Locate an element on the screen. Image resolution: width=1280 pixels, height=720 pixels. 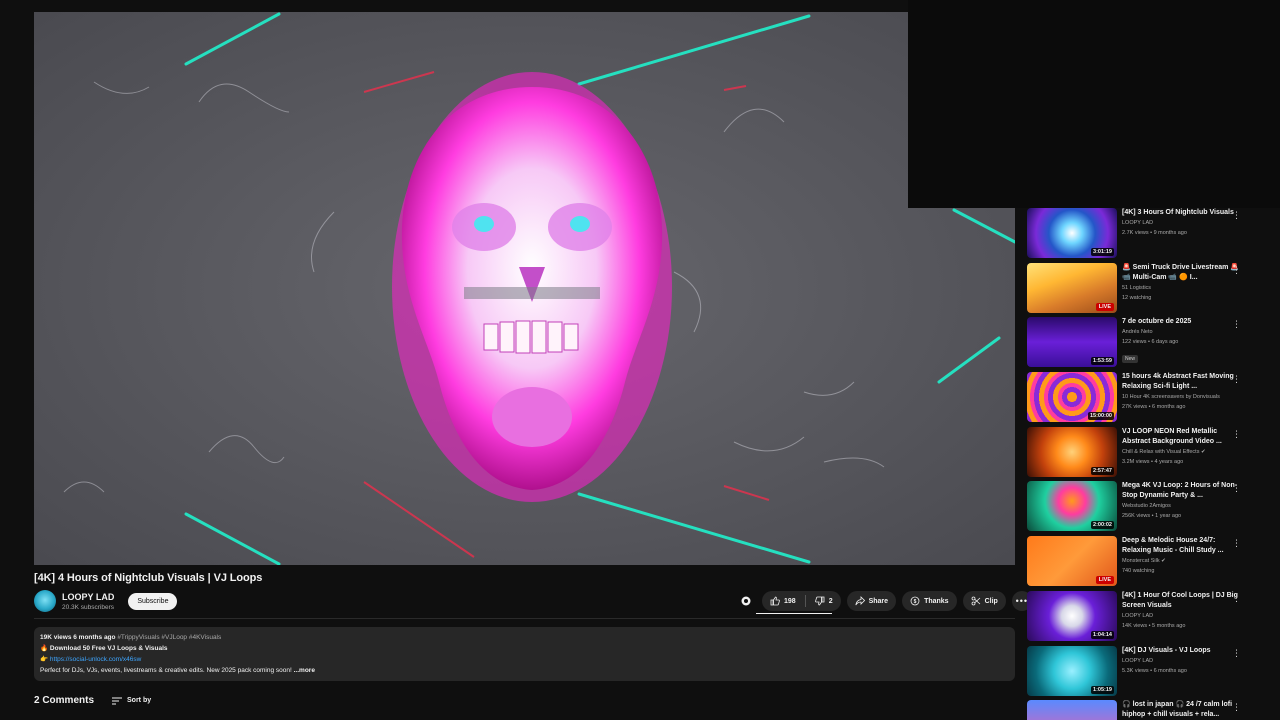
duration-badge: 1:53:59 is located at coordinates (1102, 361).